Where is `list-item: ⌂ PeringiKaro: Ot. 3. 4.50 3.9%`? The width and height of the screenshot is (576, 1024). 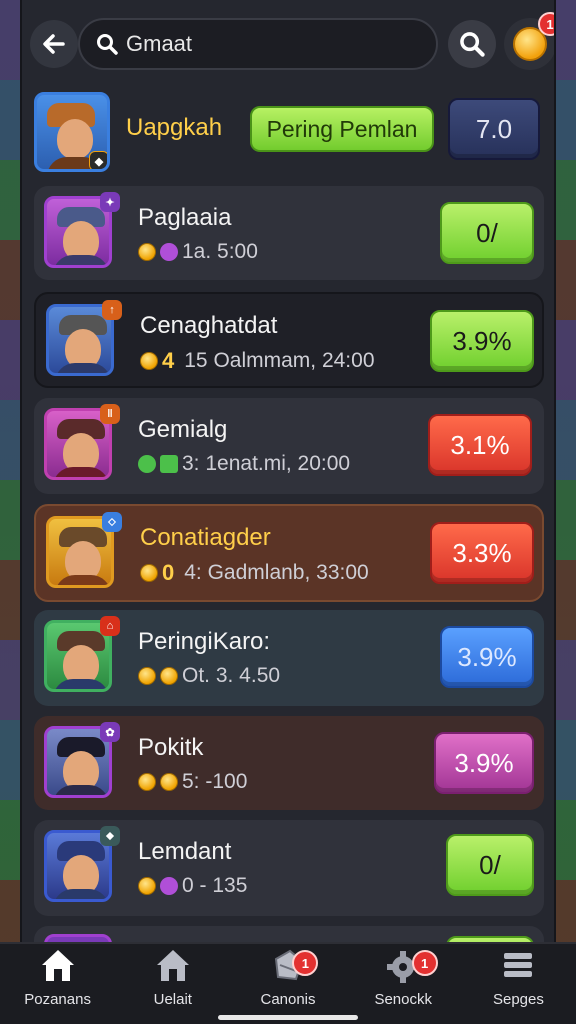
list-item: ⌂ PeringiKaro: Ot. 3. 4.50 3.9% is located at coordinates (289, 658).